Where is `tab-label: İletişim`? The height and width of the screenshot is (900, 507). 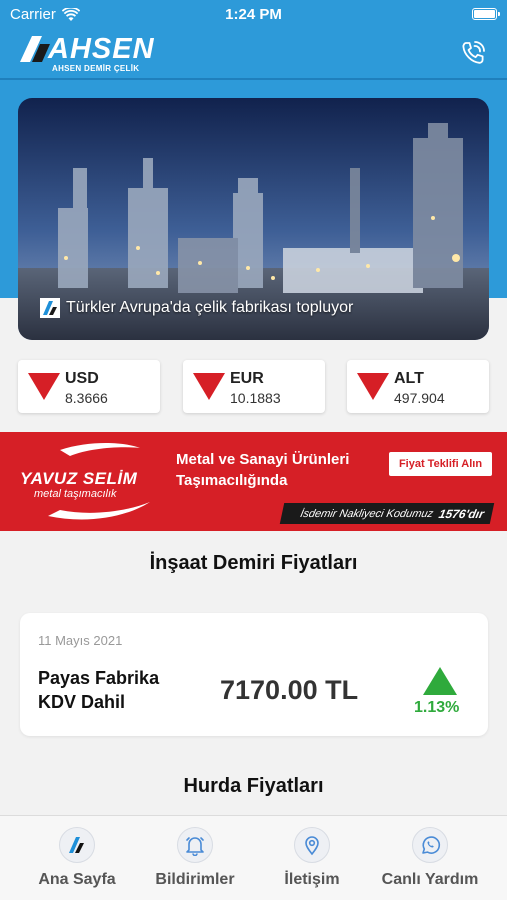 tab-label: İletişim is located at coordinates (312, 879).